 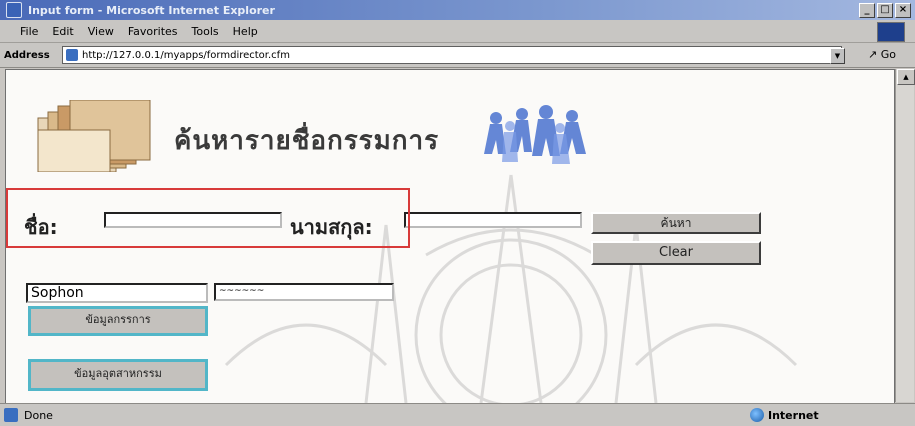 What do you see at coordinates (906, 77) in the screenshot?
I see `scroll-up-icon: ▲` at bounding box center [906, 77].